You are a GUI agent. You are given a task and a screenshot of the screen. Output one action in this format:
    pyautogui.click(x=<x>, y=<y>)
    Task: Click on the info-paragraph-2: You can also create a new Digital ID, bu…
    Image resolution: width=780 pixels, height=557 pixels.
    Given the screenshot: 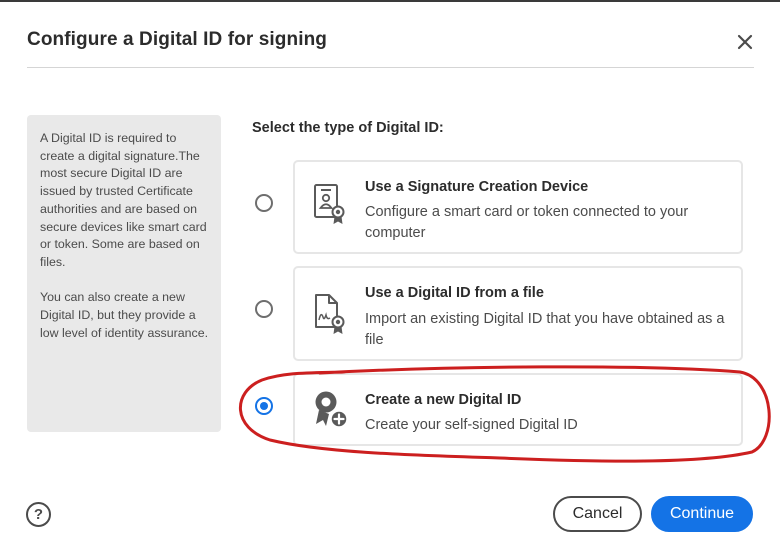 What is the action you would take?
    pyautogui.click(x=124, y=315)
    